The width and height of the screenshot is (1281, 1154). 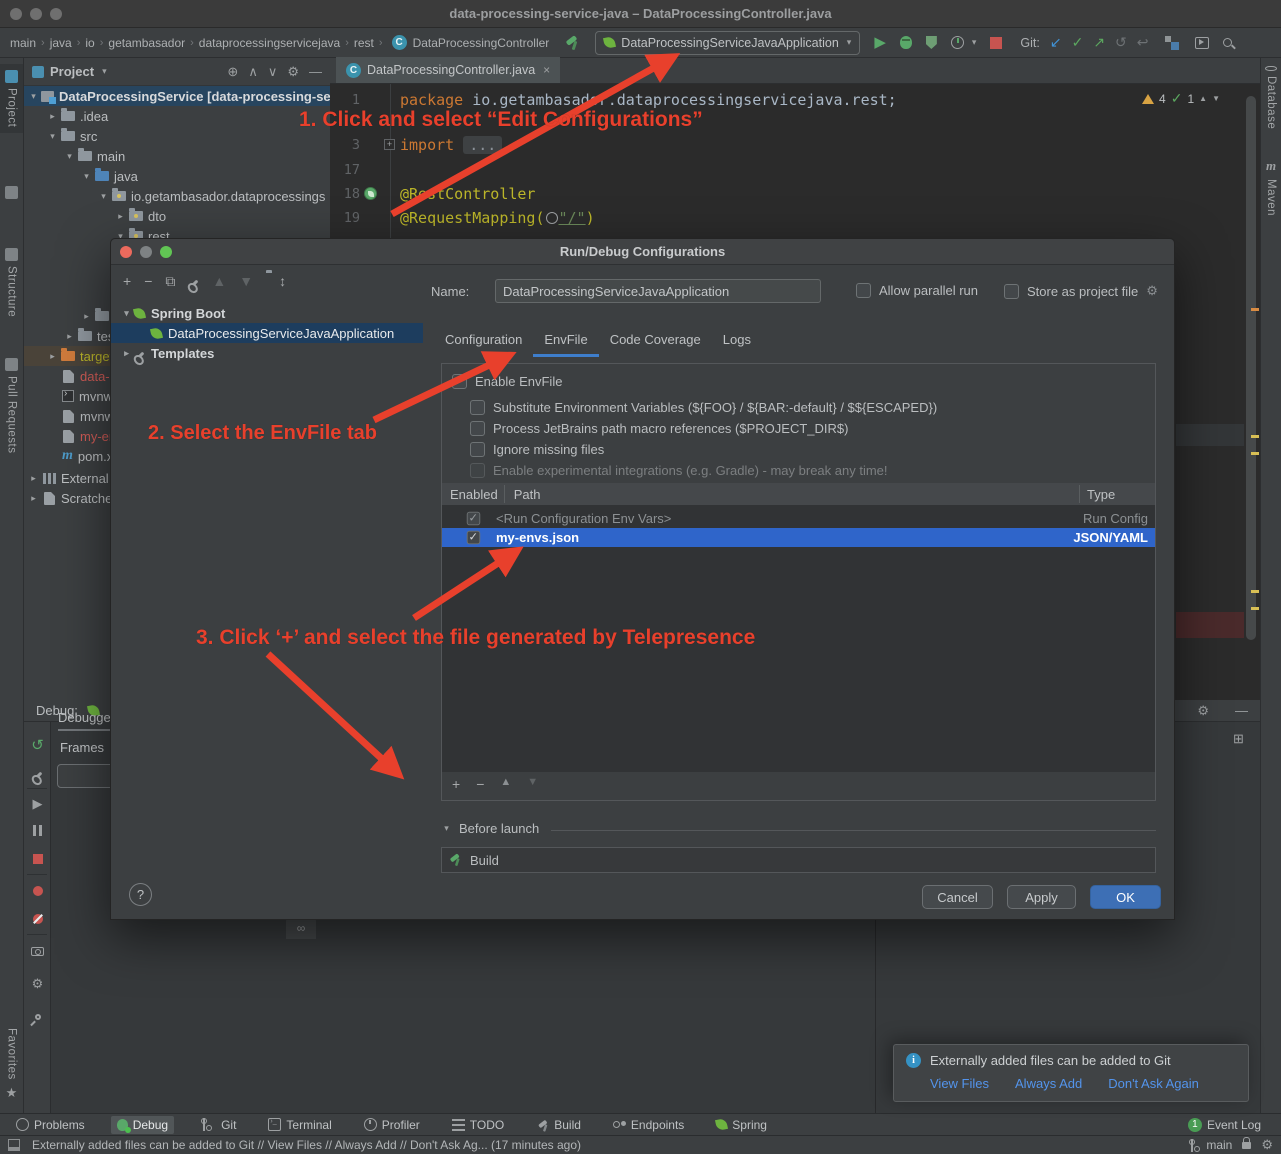 I want to click on breadcrumb-io: io, so click(x=89, y=43).